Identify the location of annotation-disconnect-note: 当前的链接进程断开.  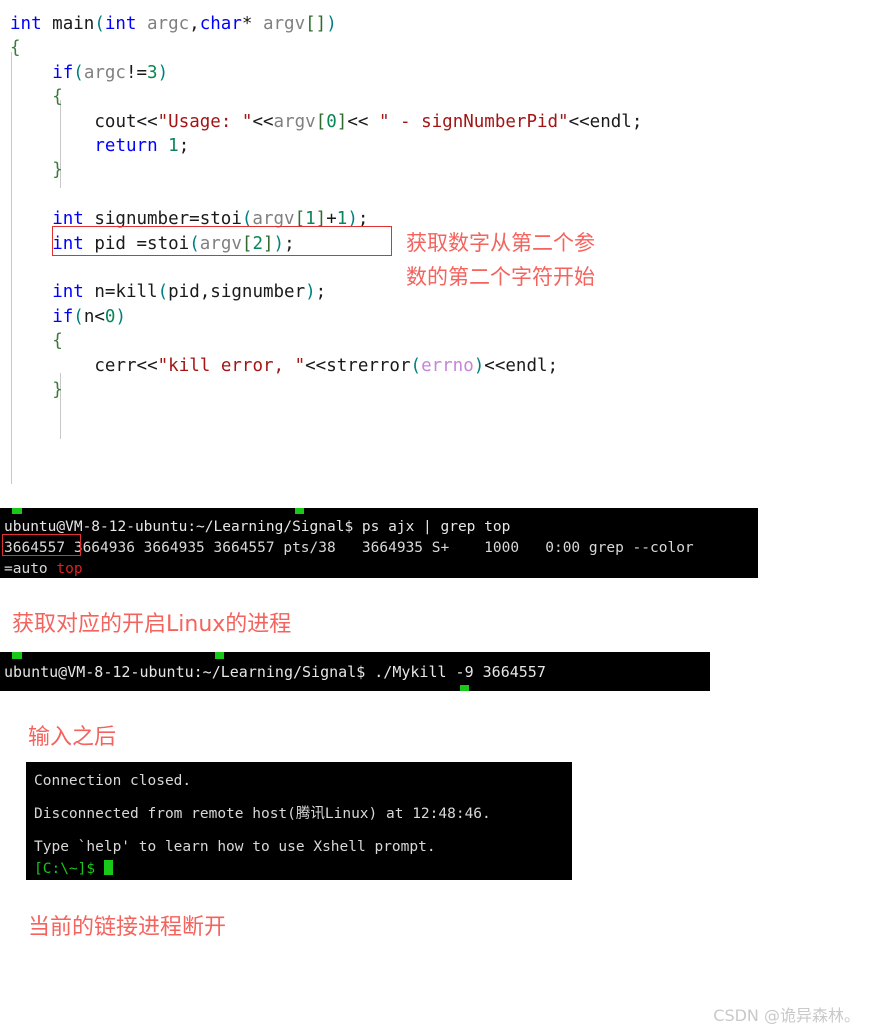
(127, 927).